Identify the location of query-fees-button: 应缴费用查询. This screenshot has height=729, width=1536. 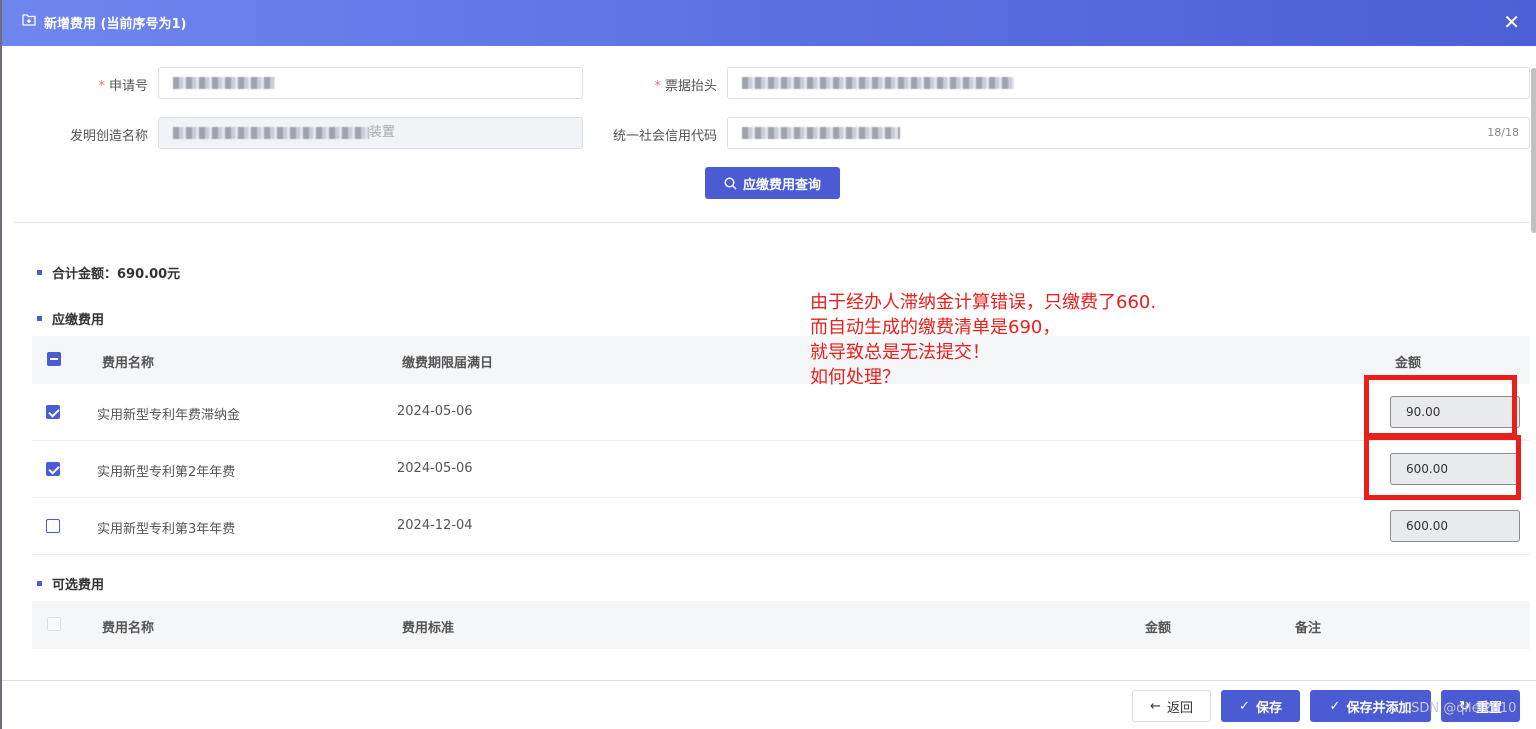
(772, 183).